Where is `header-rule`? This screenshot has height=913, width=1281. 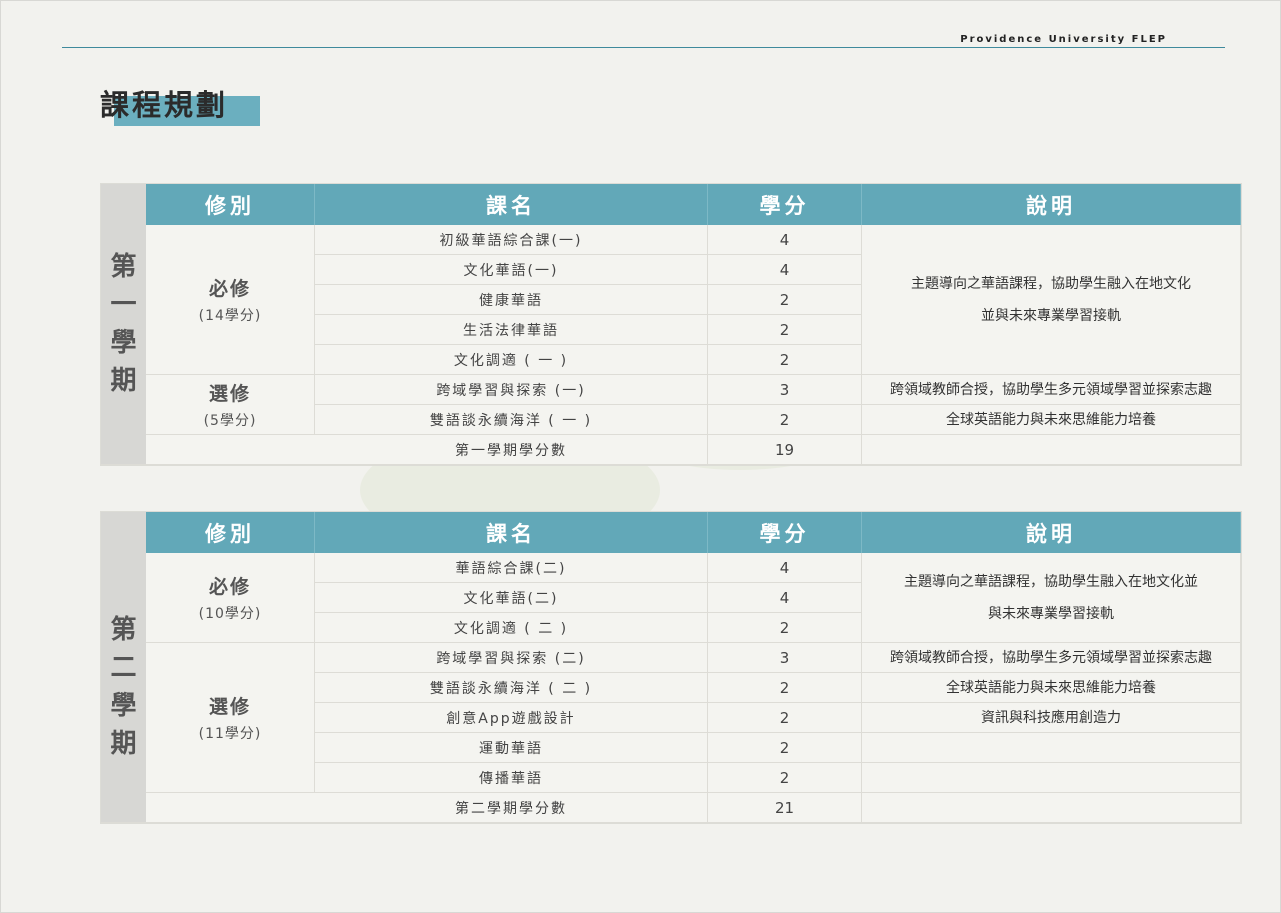 header-rule is located at coordinates (643, 47).